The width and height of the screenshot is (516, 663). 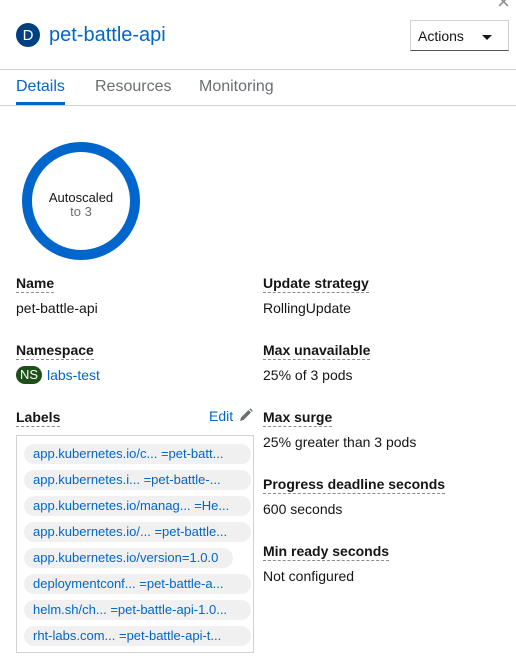 I want to click on labels-label: Labels, so click(x=38, y=418).